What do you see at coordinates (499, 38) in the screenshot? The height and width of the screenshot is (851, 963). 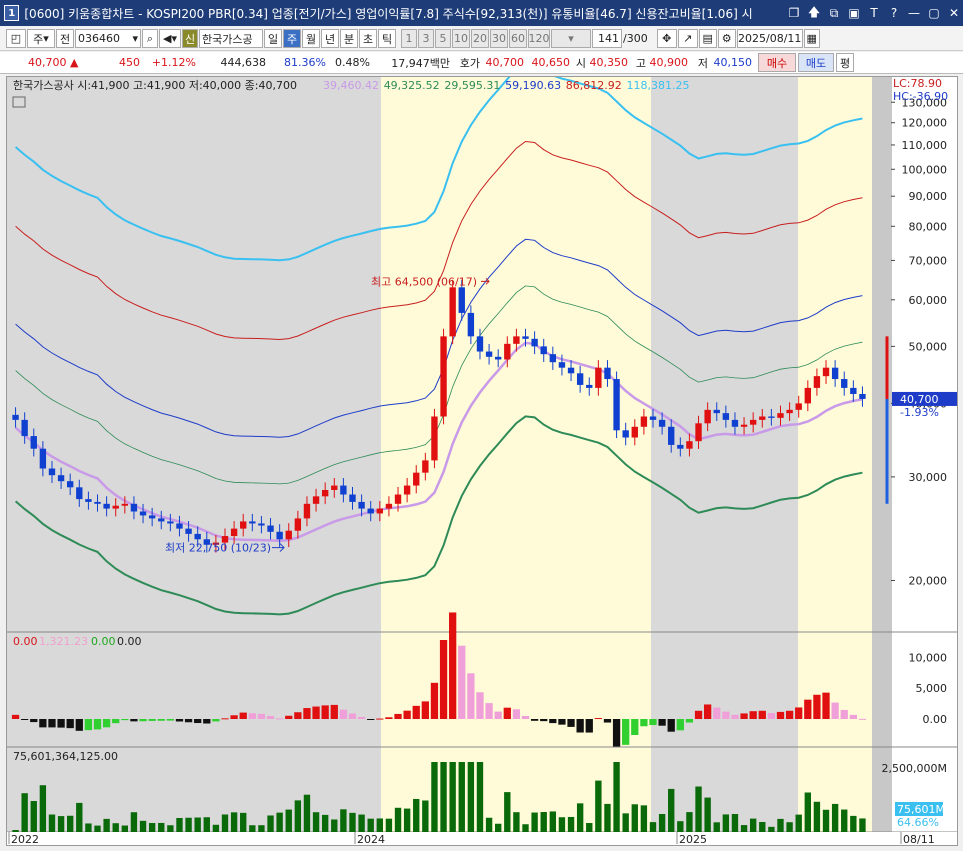 I see `interval-30: 30` at bounding box center [499, 38].